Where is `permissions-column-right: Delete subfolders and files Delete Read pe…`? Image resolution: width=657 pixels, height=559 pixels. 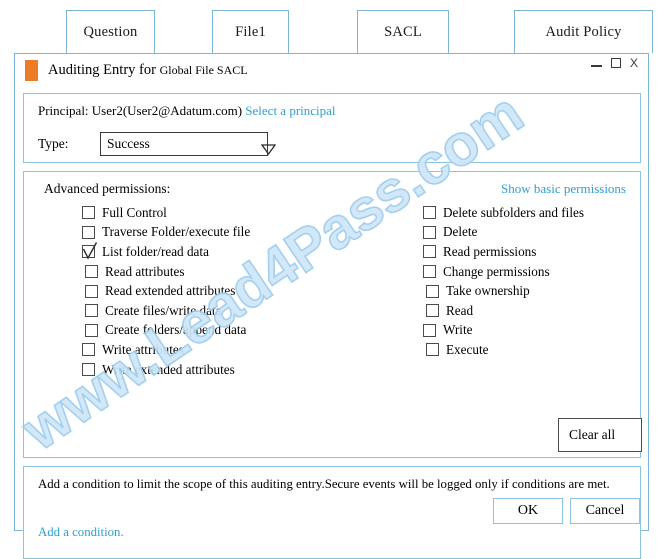 permissions-column-right: Delete subfolders and files Delete Read pe… is located at coordinates (503, 281).